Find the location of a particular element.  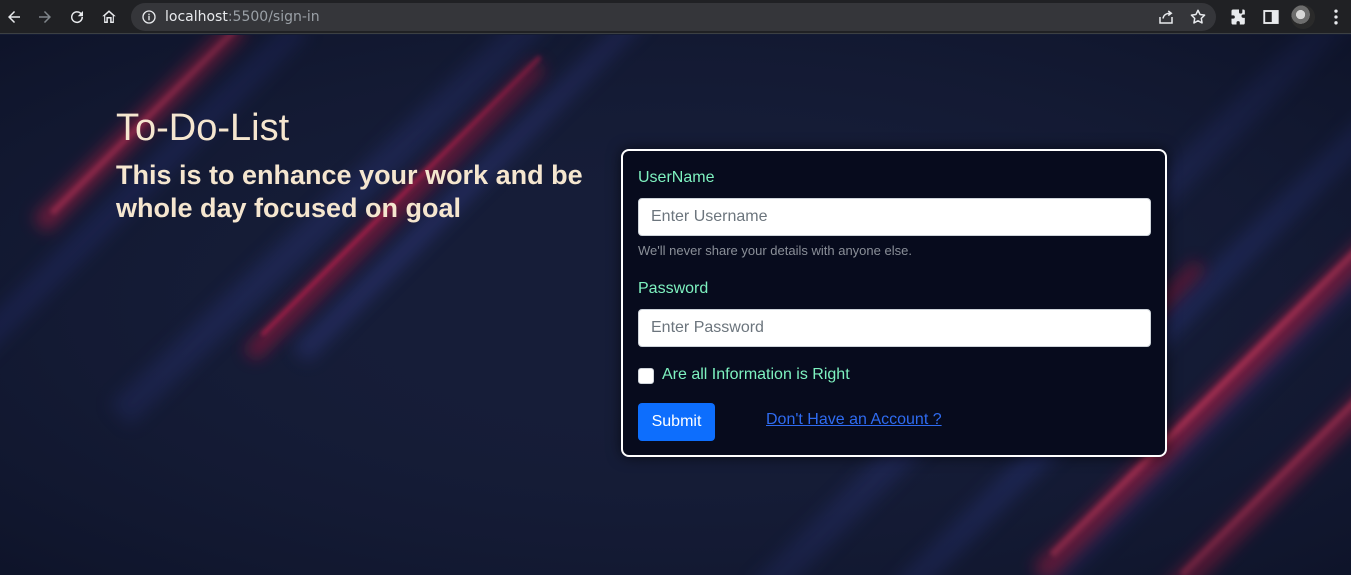

url-host: localhost is located at coordinates (196, 17).